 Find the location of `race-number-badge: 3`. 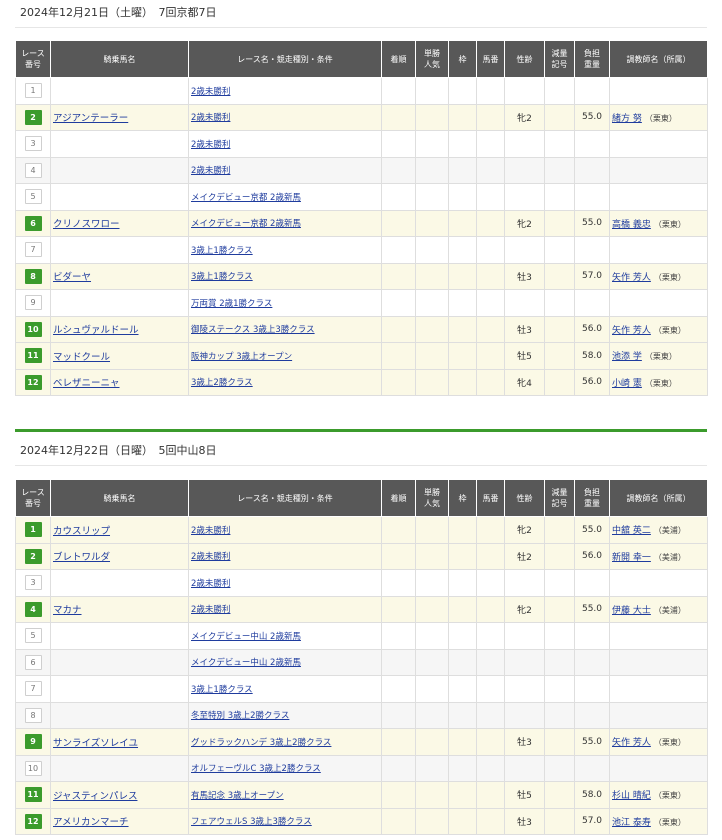

race-number-badge: 3 is located at coordinates (33, 583).